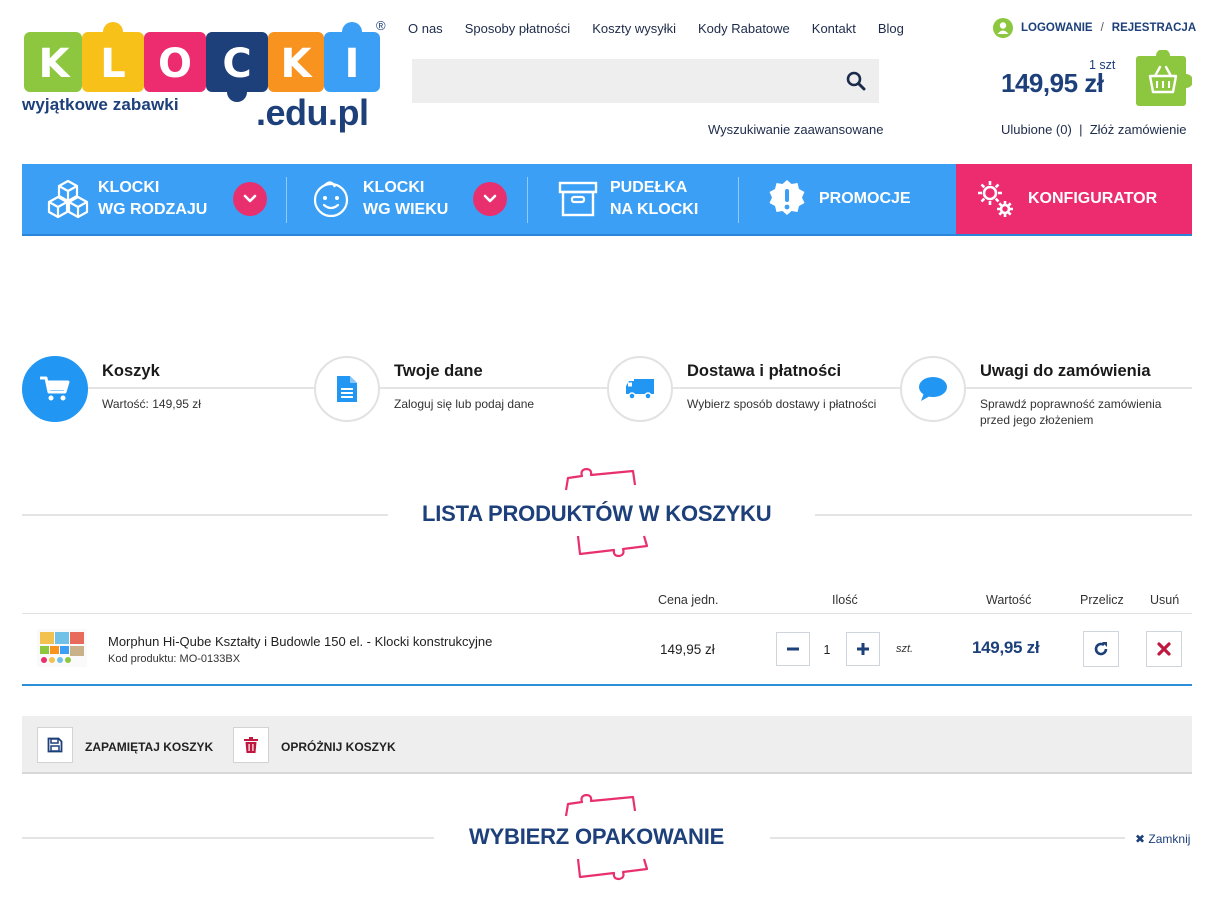 This screenshot has width=1219, height=904. What do you see at coordinates (905, 649) in the screenshot?
I see `quantity-unit: szt.` at bounding box center [905, 649].